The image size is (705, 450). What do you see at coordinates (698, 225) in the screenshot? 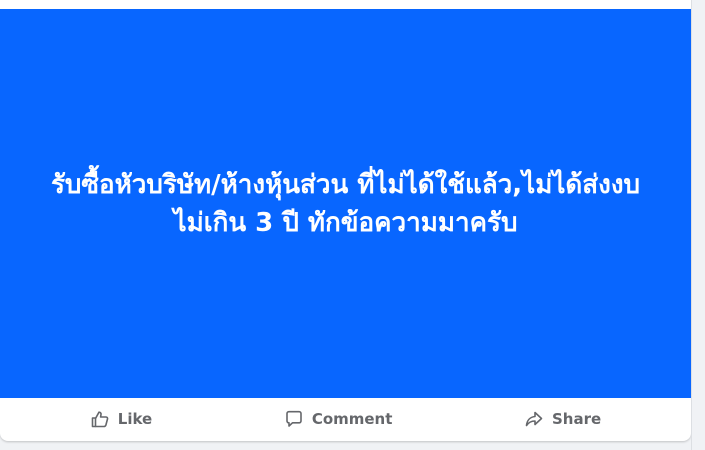
I see `page-right-edge` at bounding box center [698, 225].